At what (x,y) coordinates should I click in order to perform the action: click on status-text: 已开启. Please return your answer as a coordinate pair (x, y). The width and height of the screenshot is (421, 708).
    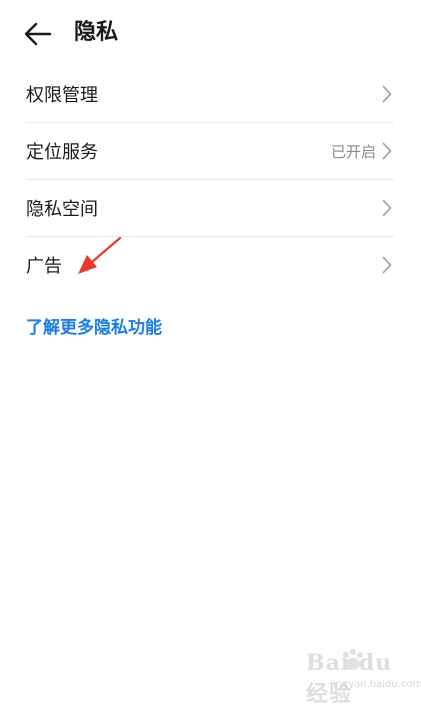
    Looking at the image, I should click on (353, 151).